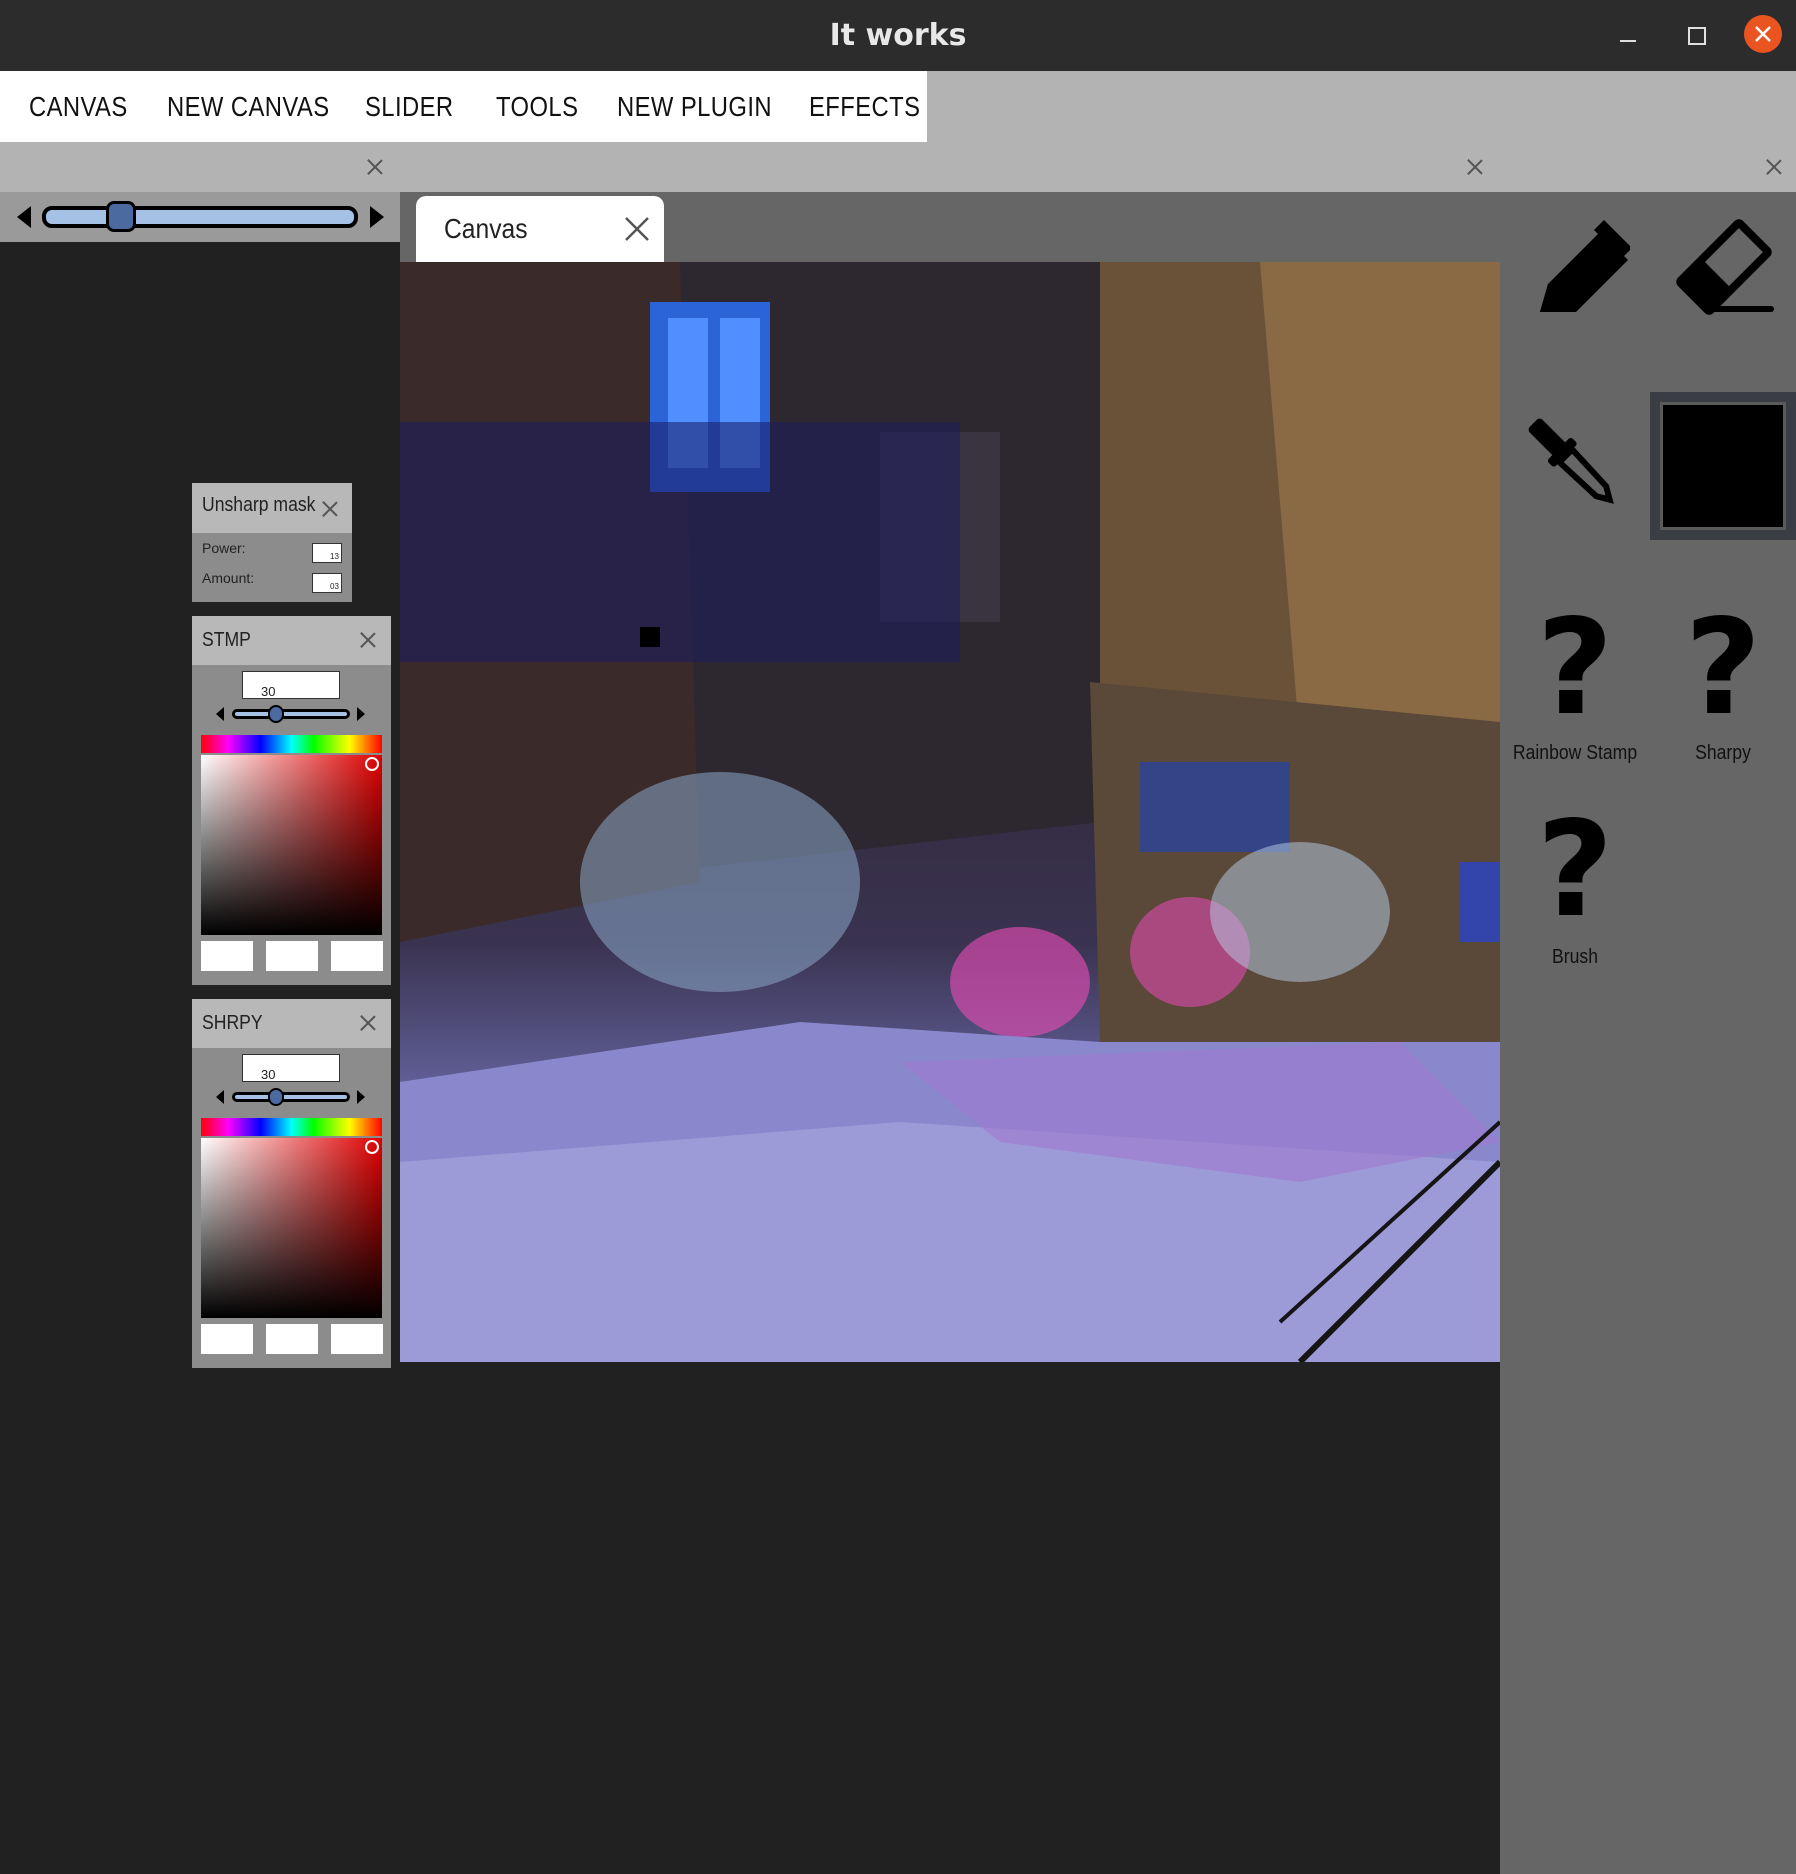  Describe the element at coordinates (368, 1023) in the screenshot. I see `close-shrpy-icon` at that location.